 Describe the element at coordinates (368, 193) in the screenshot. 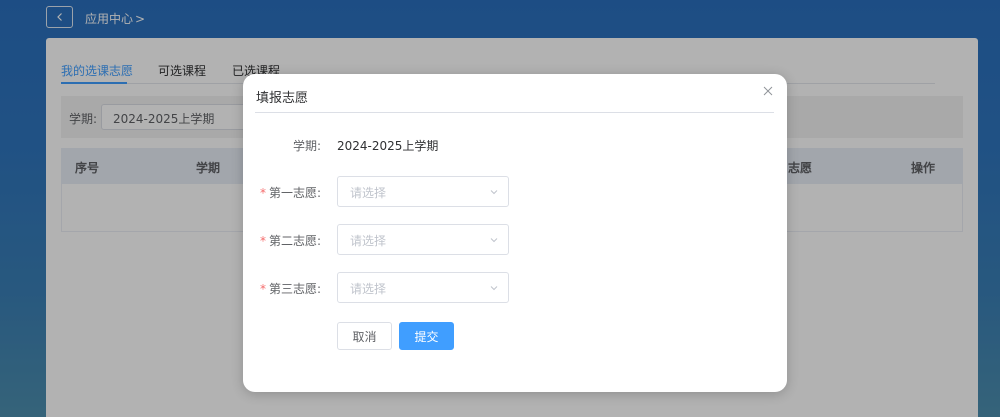

I see `first-choice-placeholder: 请选择` at that location.